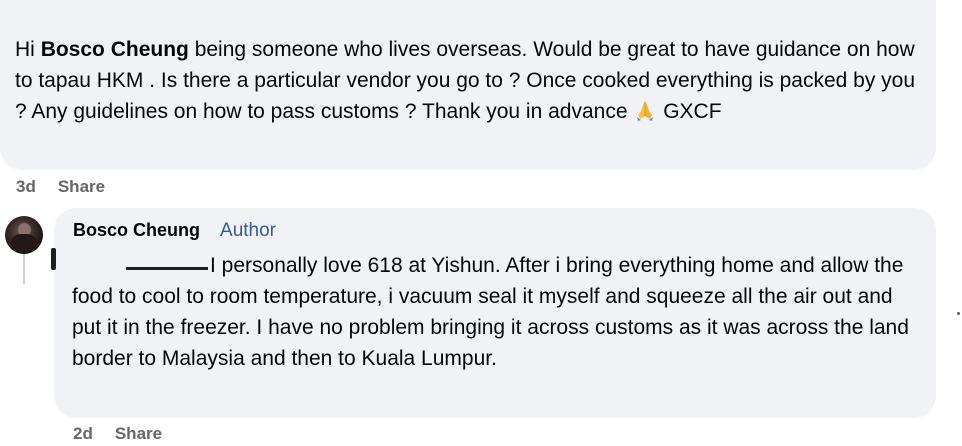 The image size is (962, 446). What do you see at coordinates (24, 269) in the screenshot?
I see `thread-line` at bounding box center [24, 269].